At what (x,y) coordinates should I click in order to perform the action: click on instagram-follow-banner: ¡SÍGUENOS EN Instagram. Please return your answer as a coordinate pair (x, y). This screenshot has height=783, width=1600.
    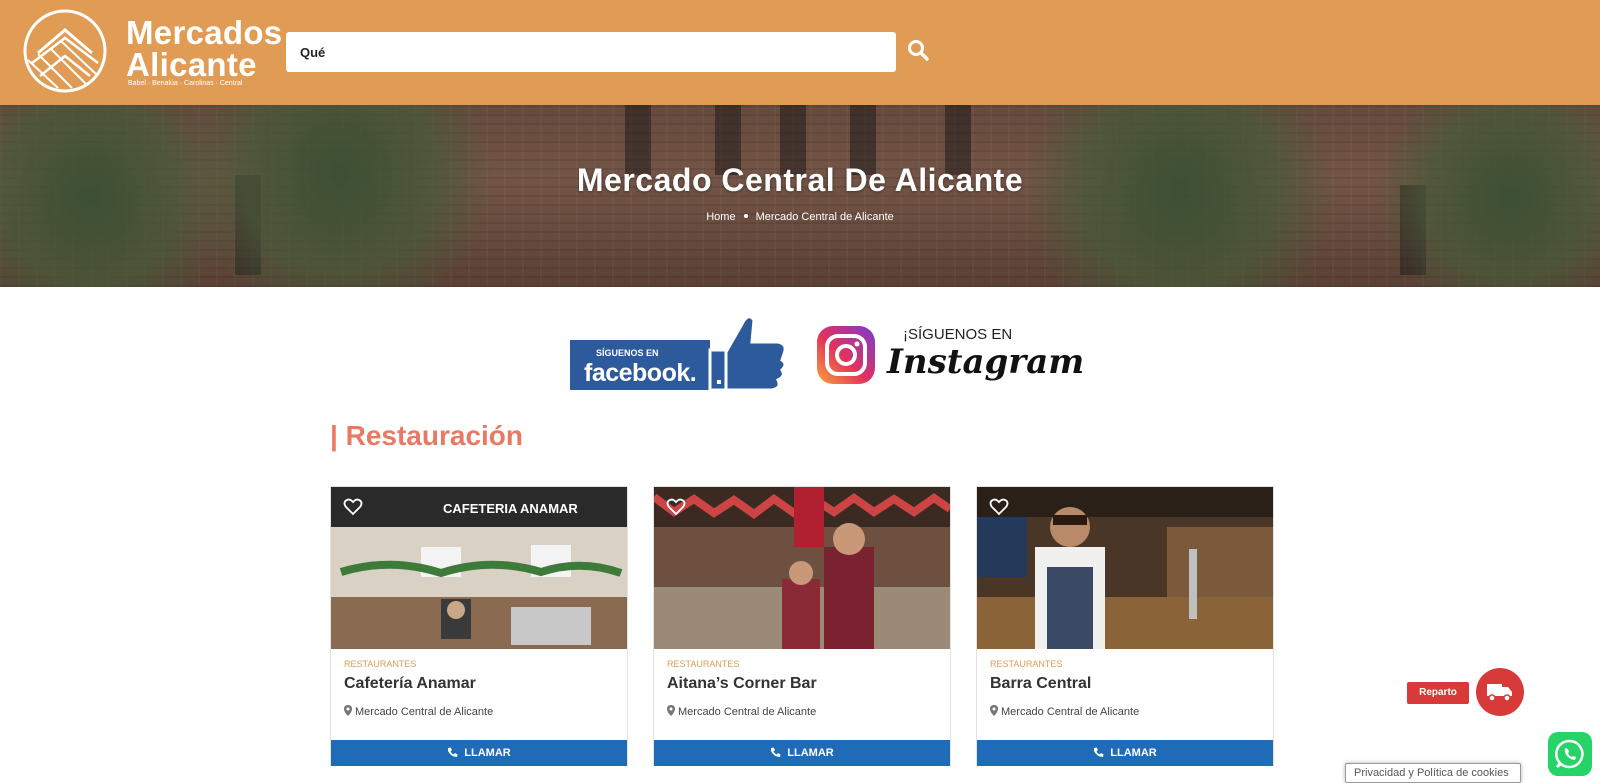
    Looking at the image, I should click on (949, 352).